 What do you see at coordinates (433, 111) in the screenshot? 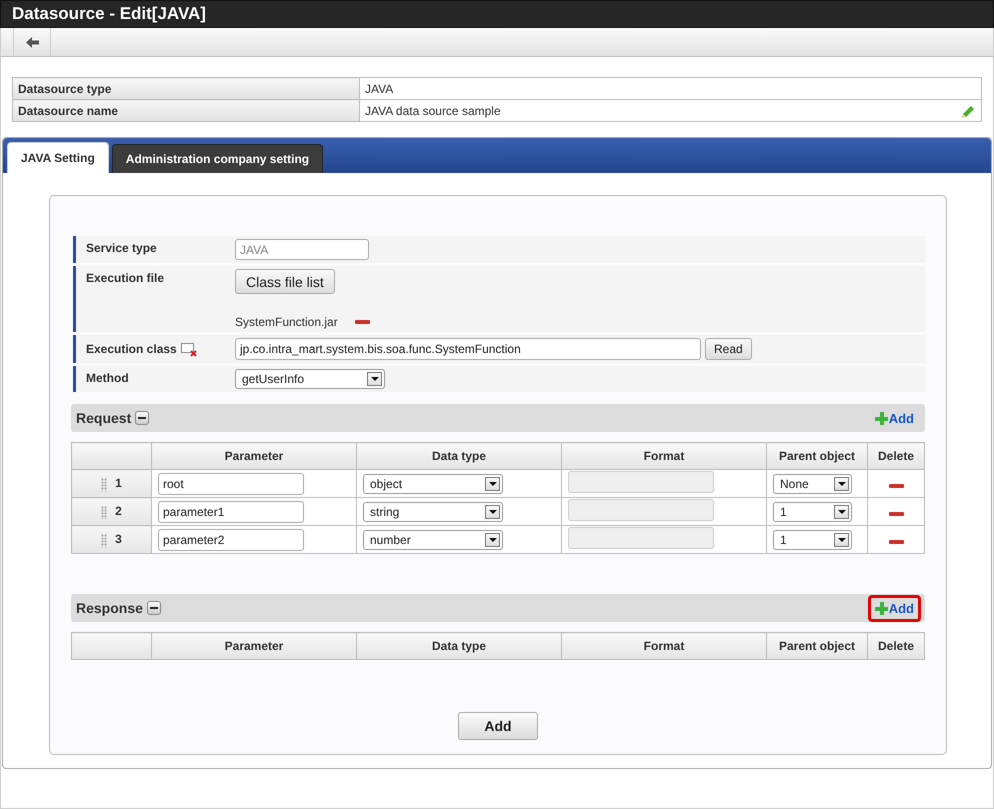
I see `field-value: JAVA data source sample` at bounding box center [433, 111].